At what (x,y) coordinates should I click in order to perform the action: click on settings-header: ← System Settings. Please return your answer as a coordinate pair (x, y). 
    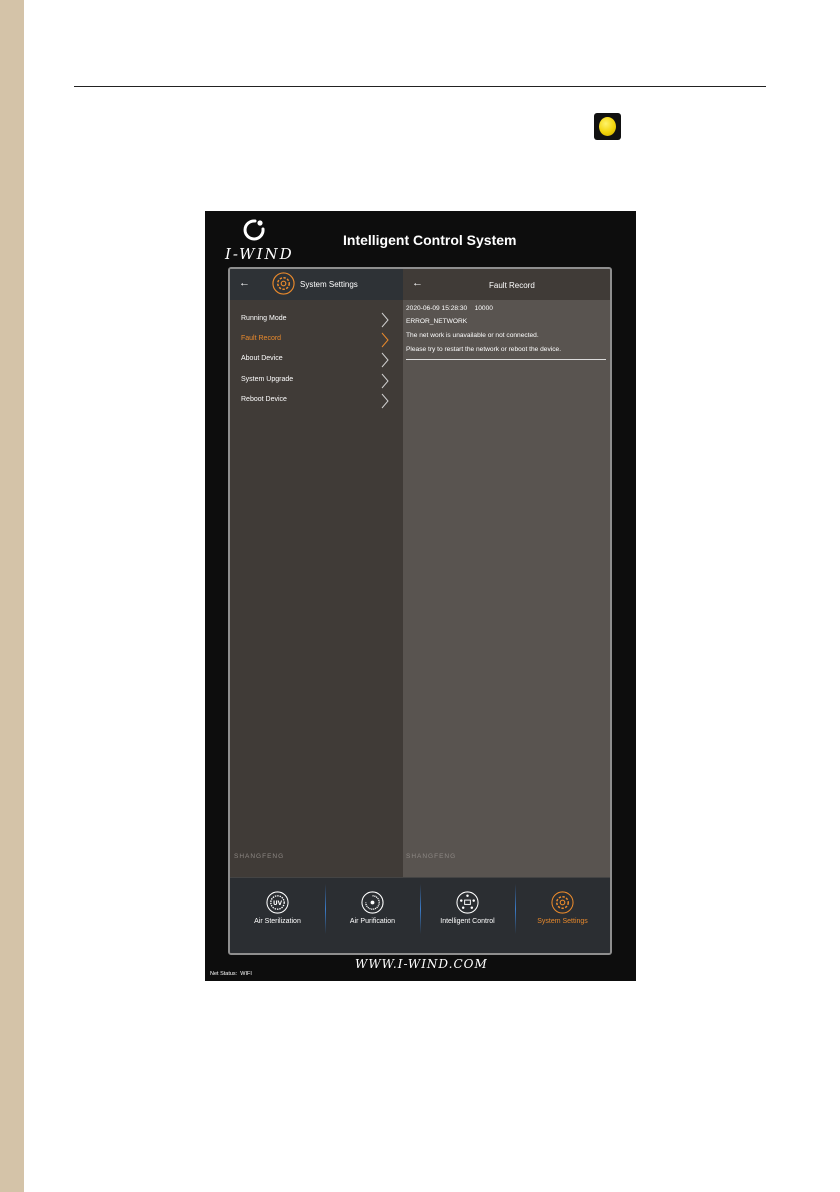
    Looking at the image, I should click on (316, 284).